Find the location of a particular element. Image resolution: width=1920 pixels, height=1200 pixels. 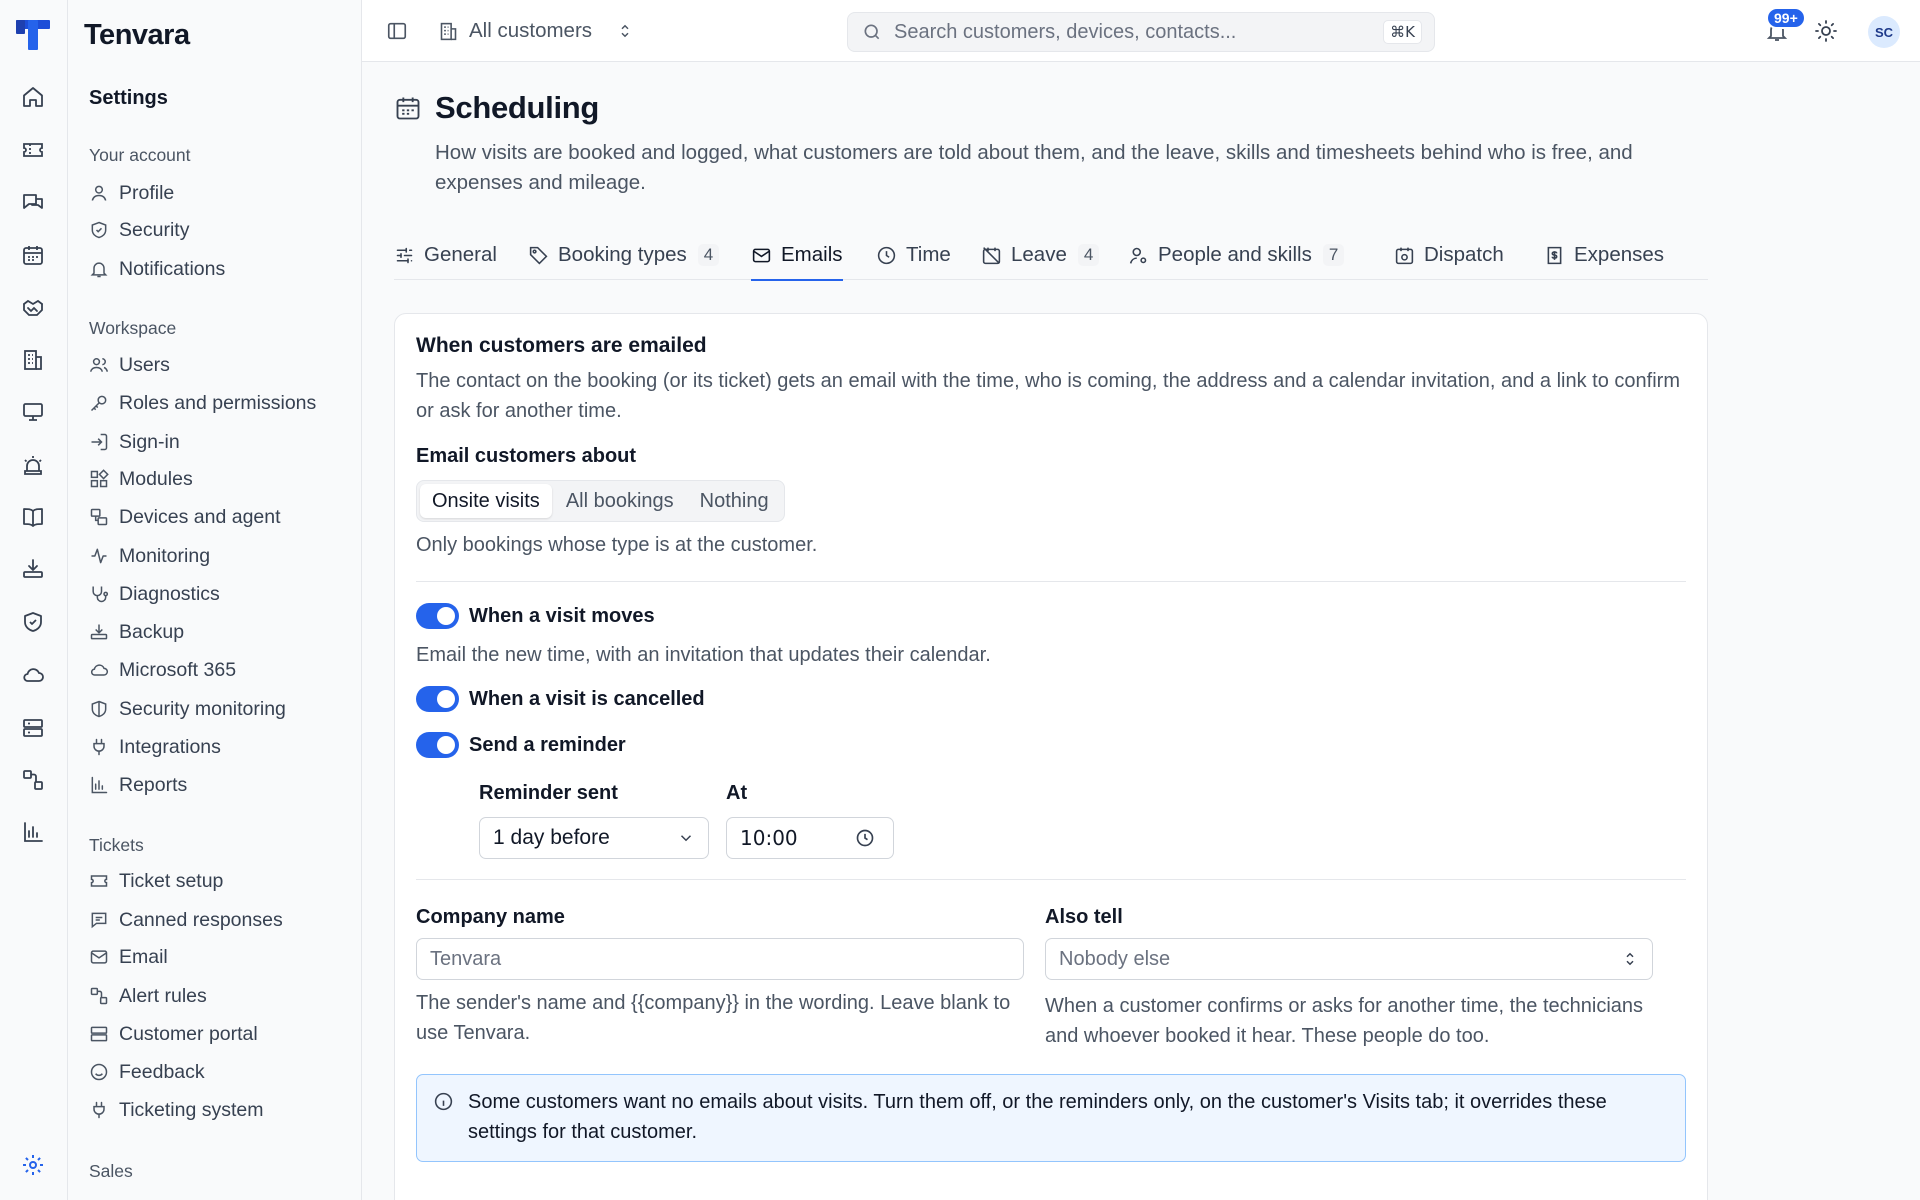

chart-icon is located at coordinates (33, 832).